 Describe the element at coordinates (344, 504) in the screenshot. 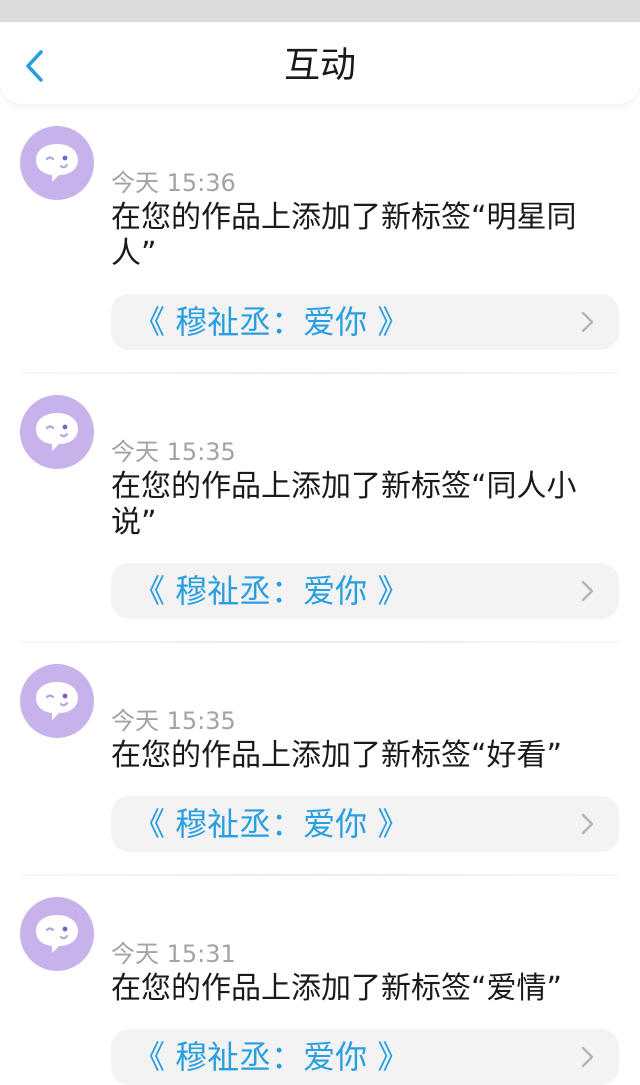

I see `message-text: 在您的作品上添加了新标签“同人小说”` at that location.